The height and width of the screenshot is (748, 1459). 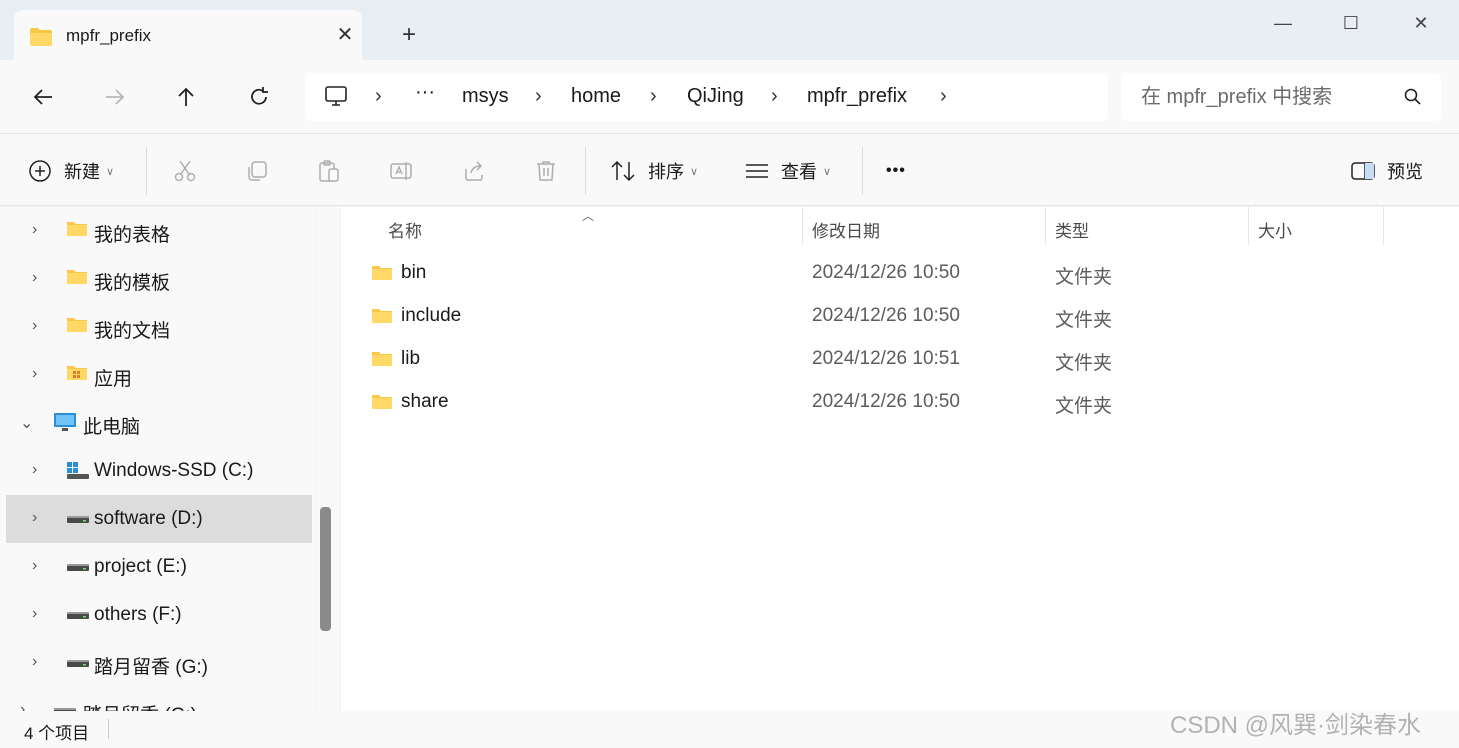 I want to click on rename-icon, so click(x=401, y=171).